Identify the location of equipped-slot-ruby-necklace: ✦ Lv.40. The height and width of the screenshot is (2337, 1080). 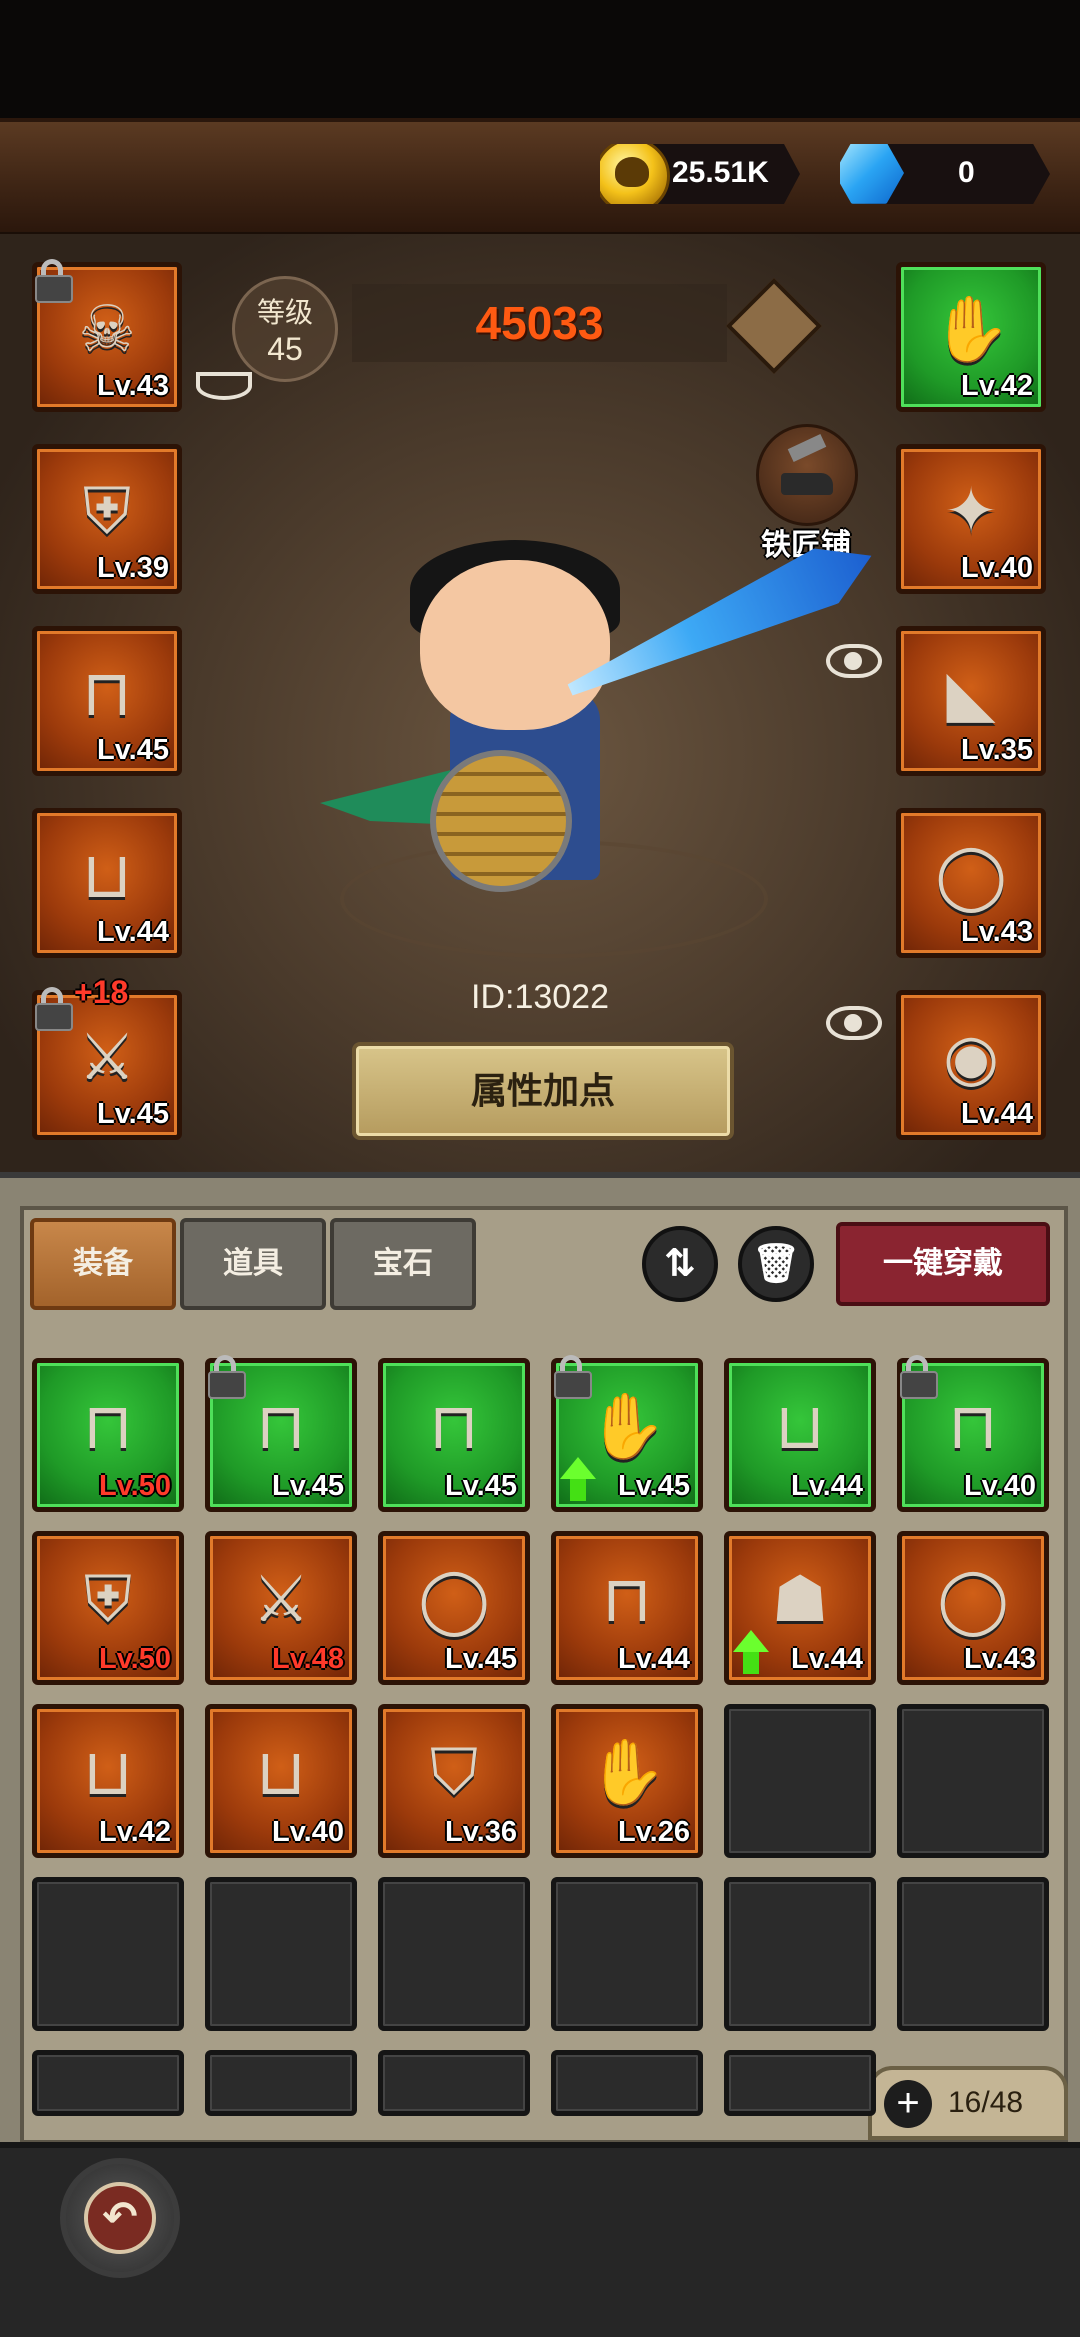
(971, 519).